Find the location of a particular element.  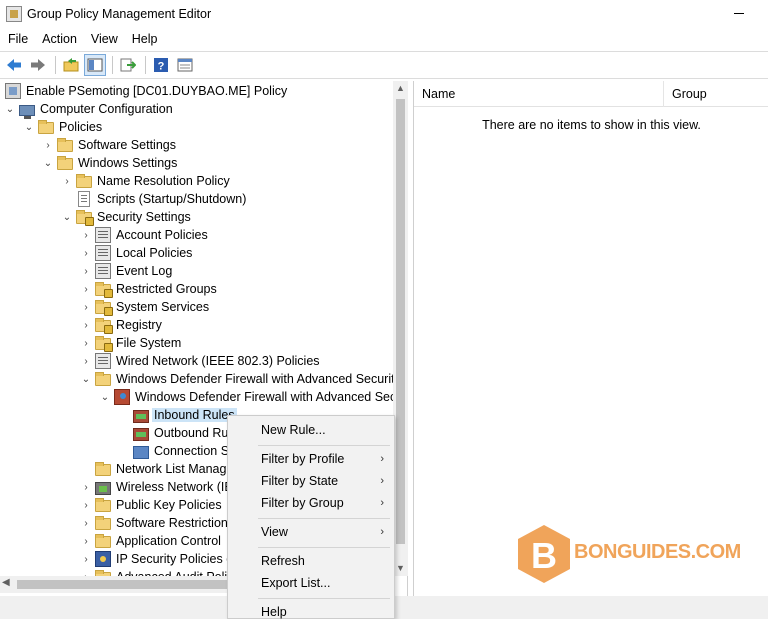

tree-item-public-key-policies: › Public Key Policies is located at coordinates (152, 505).